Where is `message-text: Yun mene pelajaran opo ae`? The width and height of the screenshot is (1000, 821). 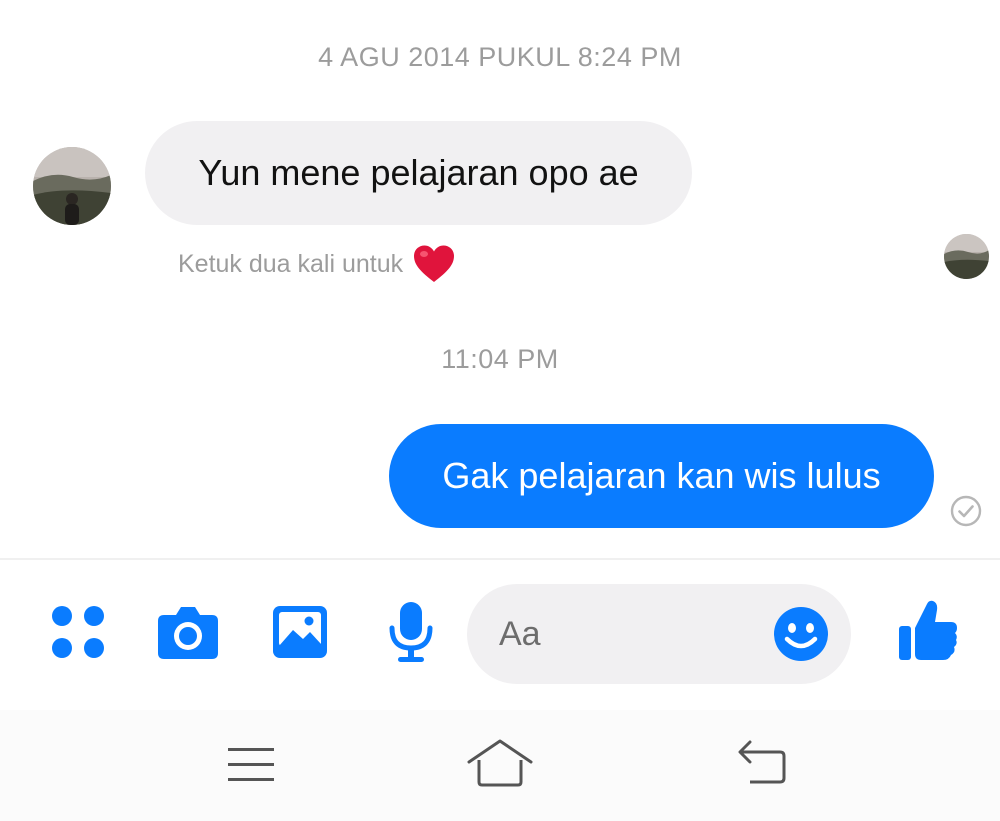
message-text: Yun mene pelajaran opo ae is located at coordinates (418, 172).